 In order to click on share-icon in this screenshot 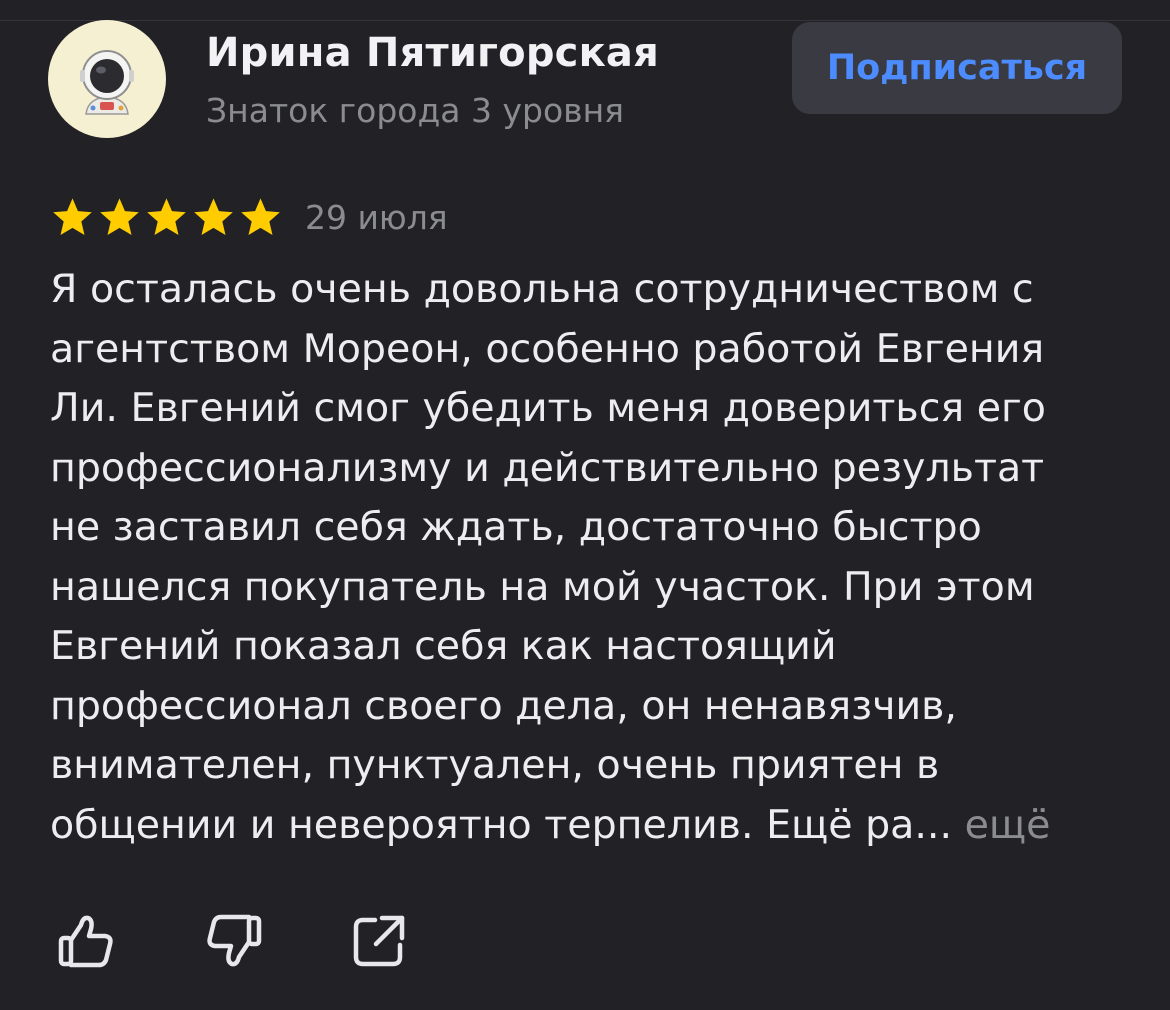, I will do `click(379, 941)`.